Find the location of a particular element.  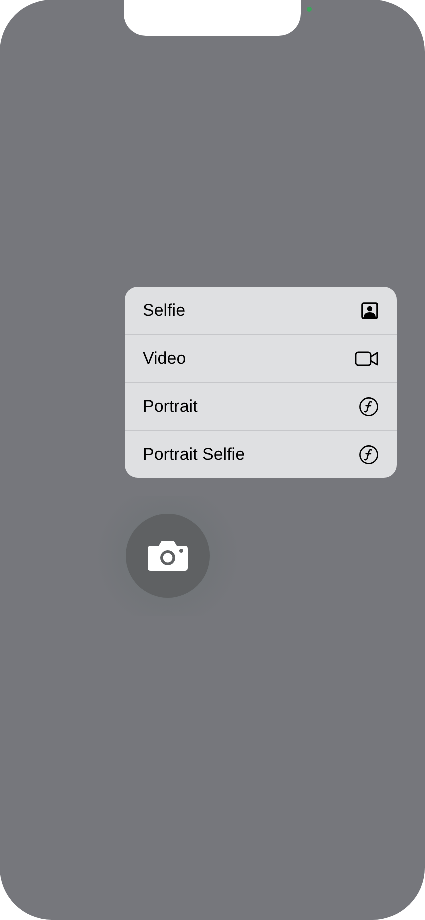

menu-item: Video is located at coordinates (261, 358).